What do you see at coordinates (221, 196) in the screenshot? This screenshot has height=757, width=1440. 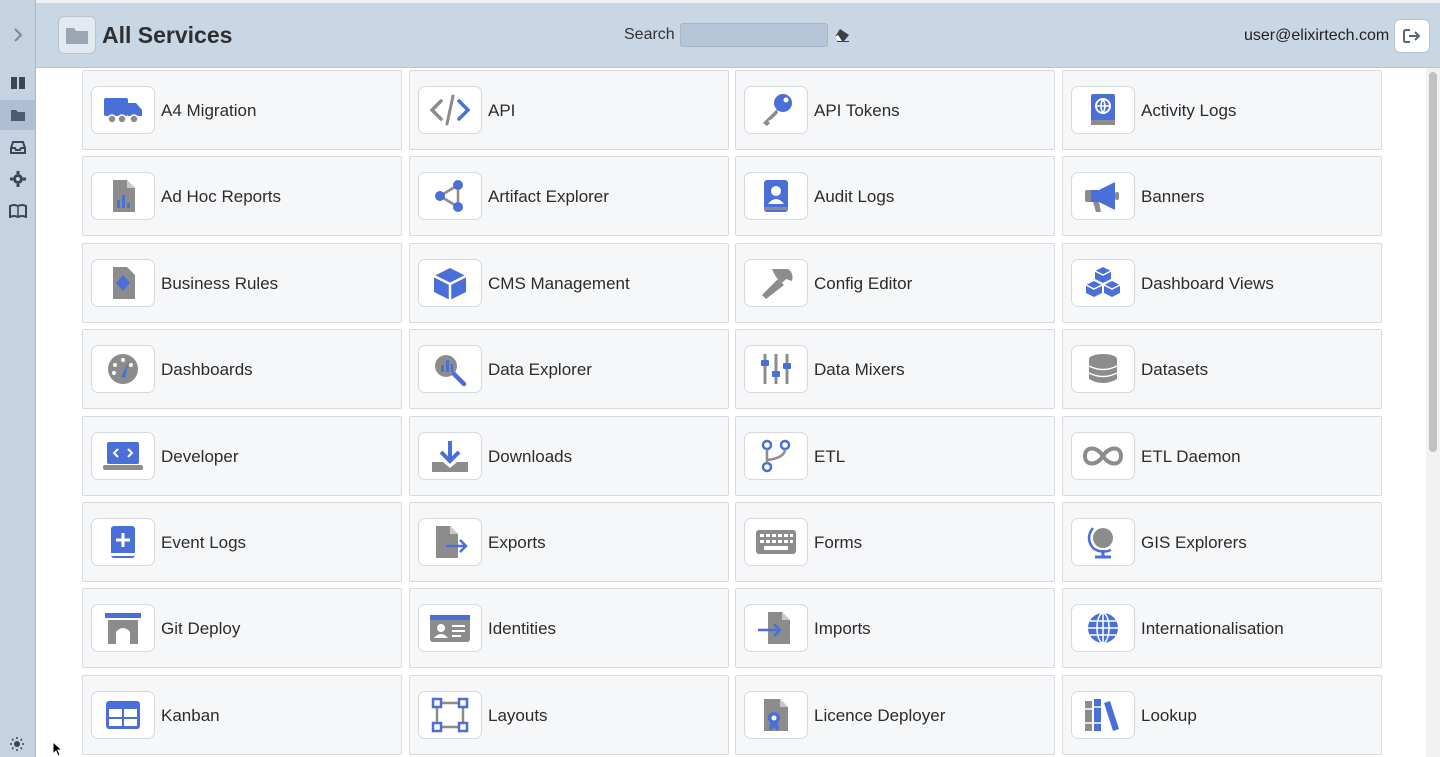 I see `service-label: Ad Hoc Reports` at bounding box center [221, 196].